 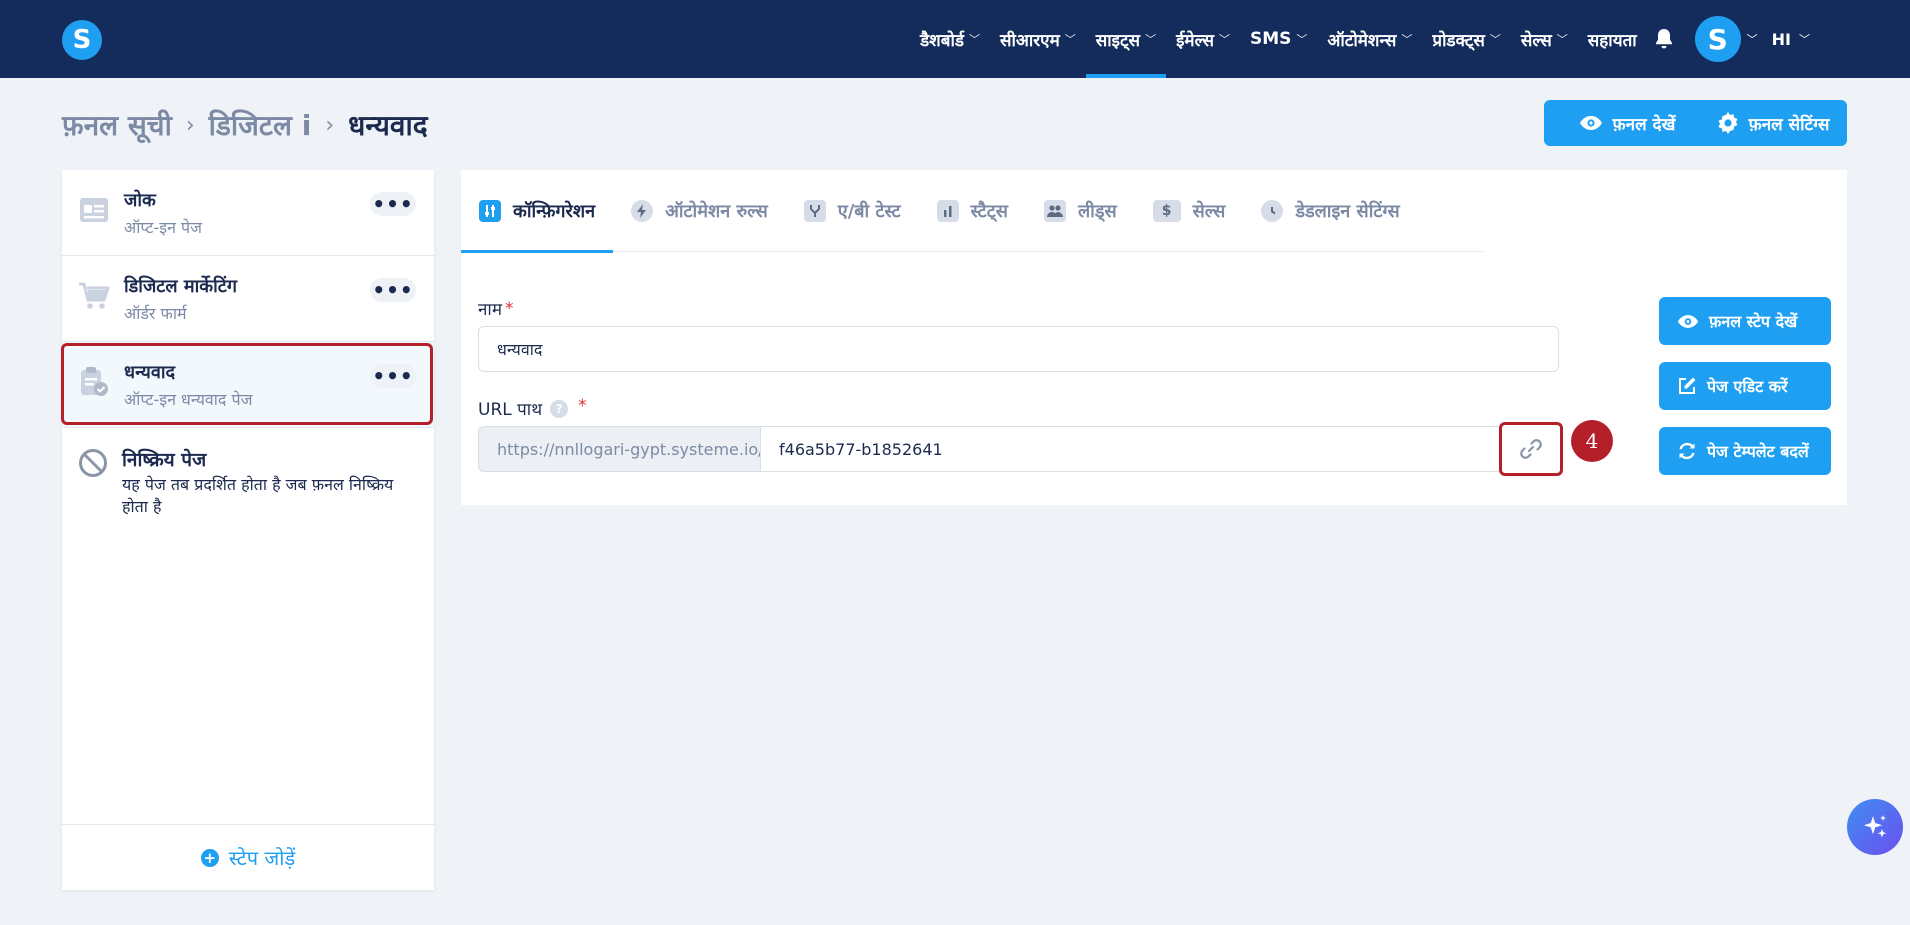 I want to click on nav-label: सहायता, so click(x=1612, y=40).